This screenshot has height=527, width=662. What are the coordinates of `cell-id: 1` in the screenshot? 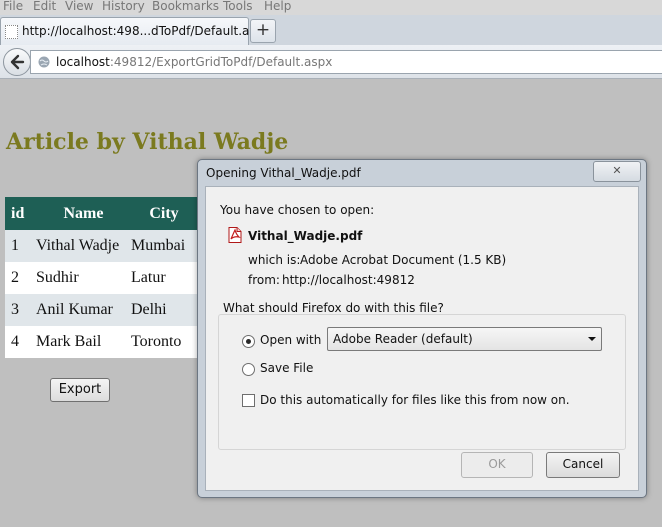 It's located at (20, 246).